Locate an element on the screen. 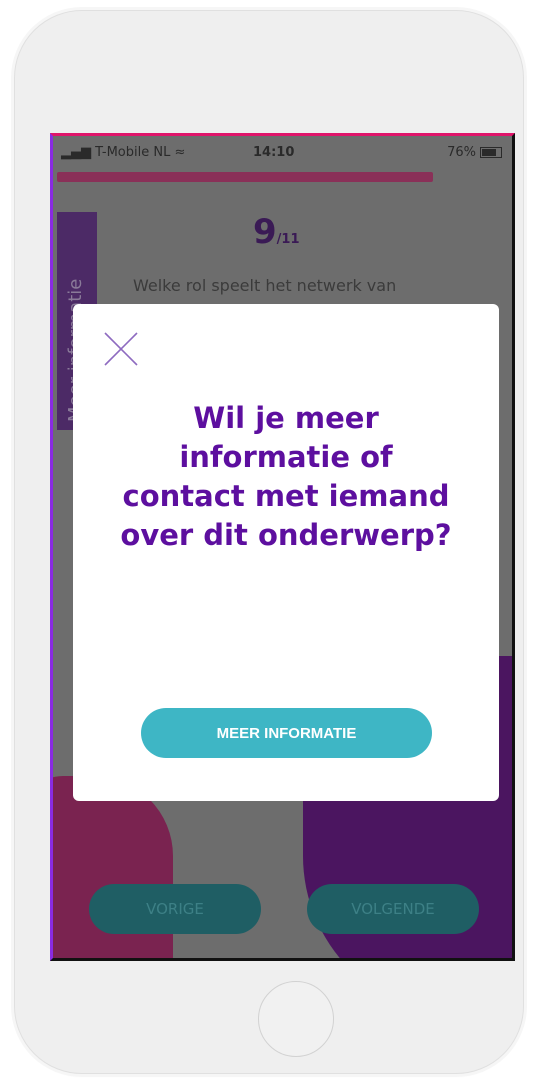  step-total: /11 is located at coordinates (288, 239).